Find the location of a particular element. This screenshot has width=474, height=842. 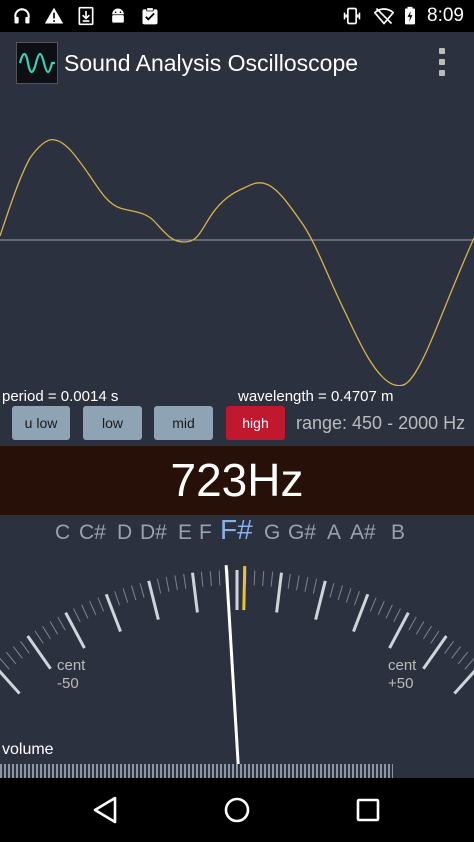

recents-icon is located at coordinates (368, 810).